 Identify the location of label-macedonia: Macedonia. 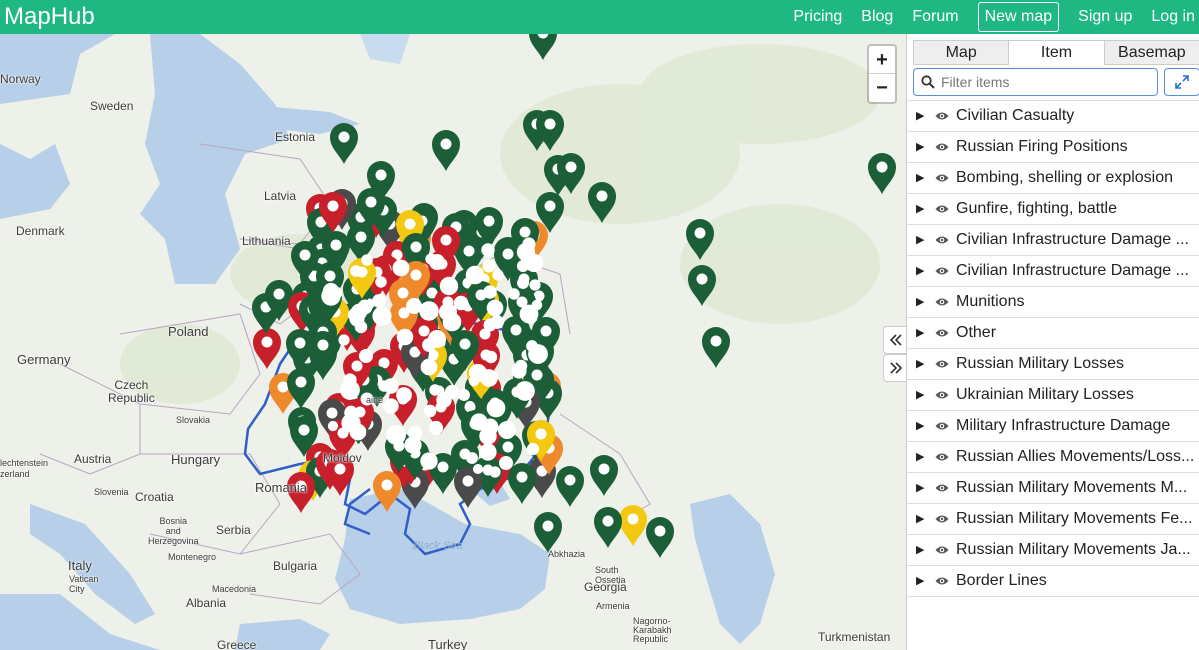
(234, 589).